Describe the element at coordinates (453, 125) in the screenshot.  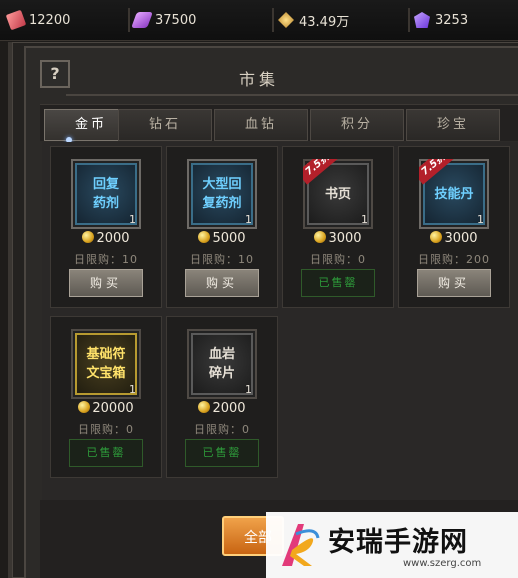
I see `tab-treasure: 珍宝` at that location.